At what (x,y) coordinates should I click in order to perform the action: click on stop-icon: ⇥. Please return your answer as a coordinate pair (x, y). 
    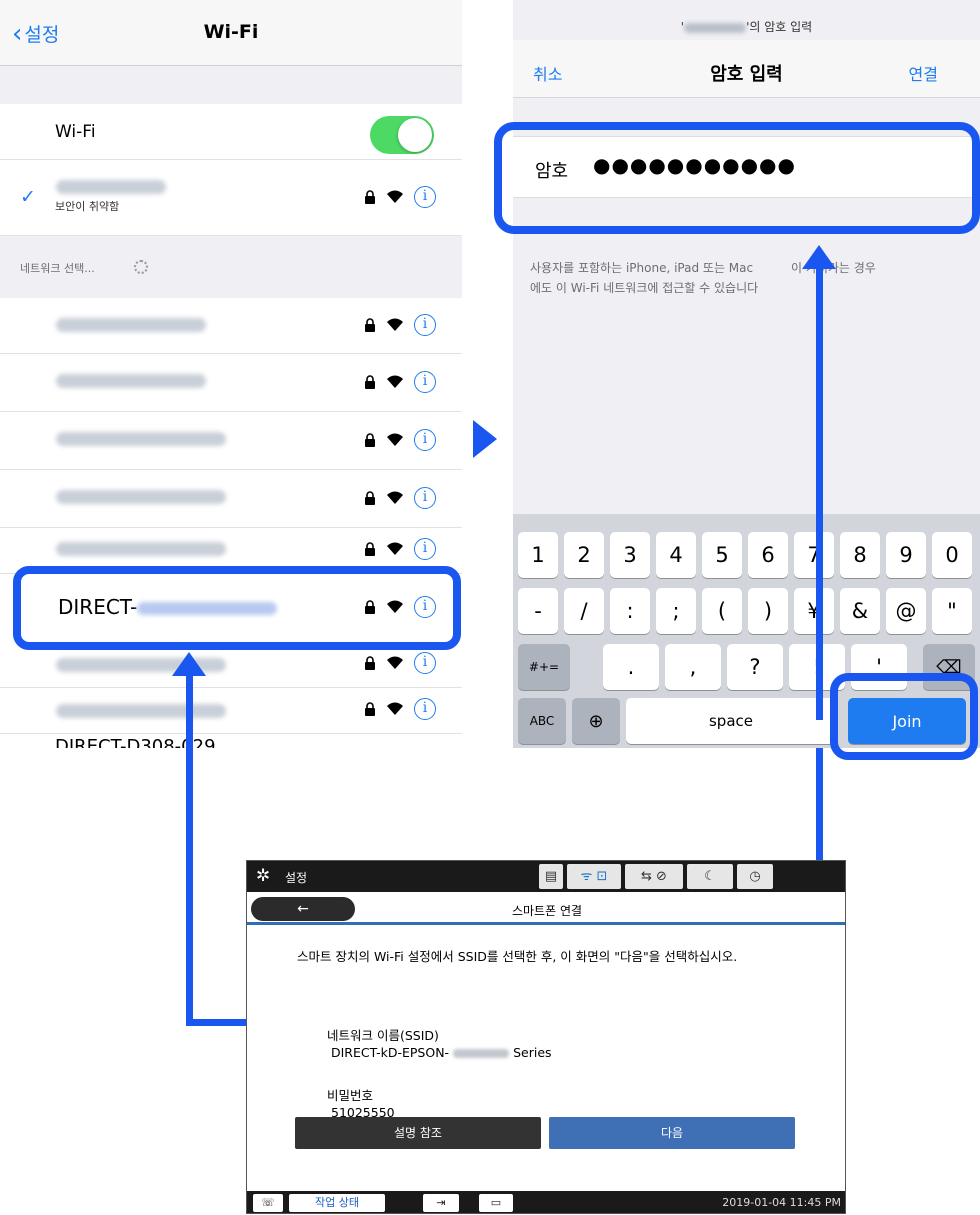
    Looking at the image, I should click on (441, 1203).